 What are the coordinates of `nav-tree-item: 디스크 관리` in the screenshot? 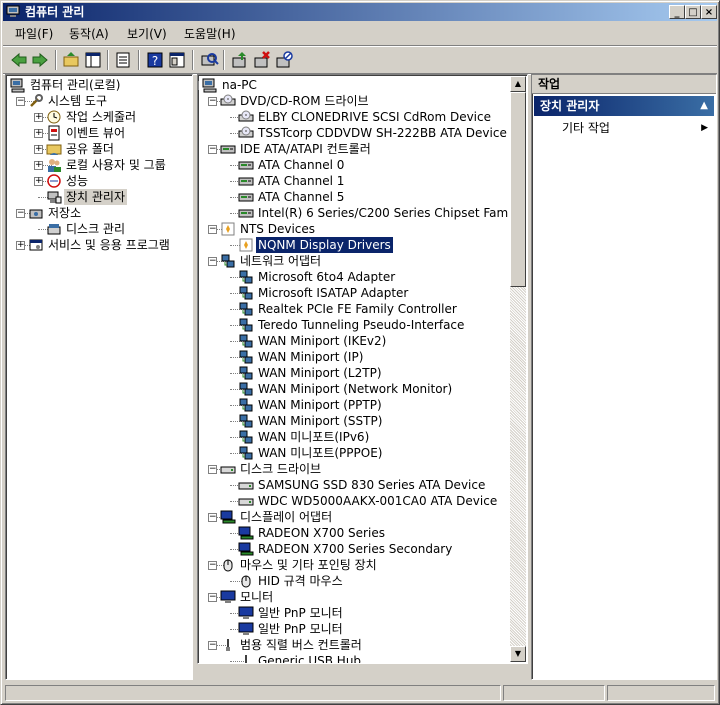 It's located at (99, 229).